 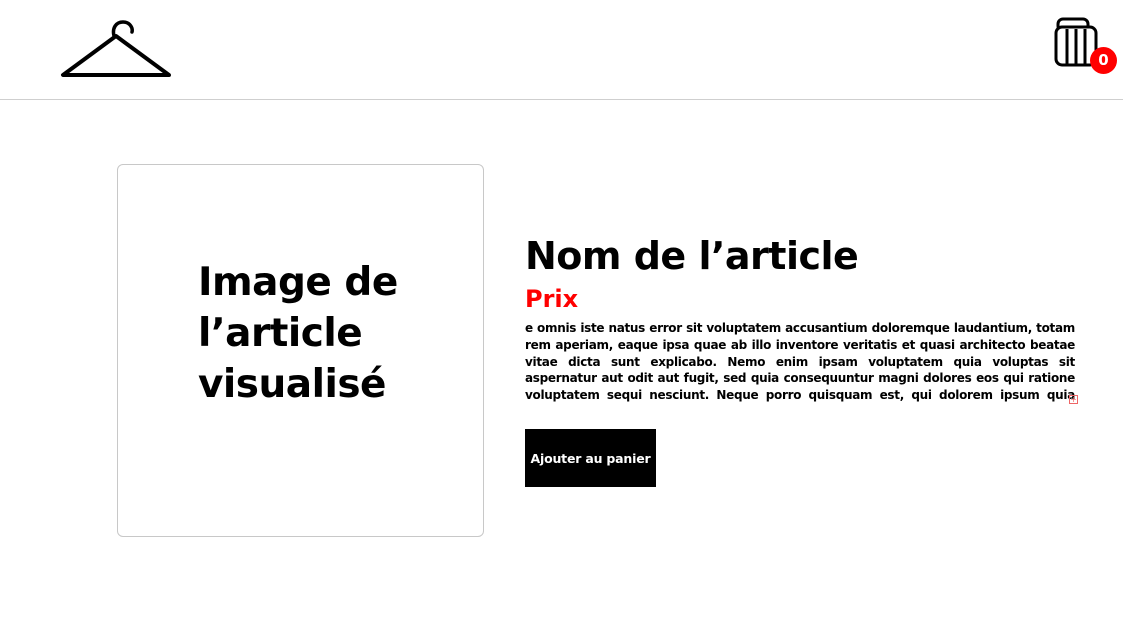 What do you see at coordinates (1085, 46) in the screenshot?
I see `cart-button: 0` at bounding box center [1085, 46].